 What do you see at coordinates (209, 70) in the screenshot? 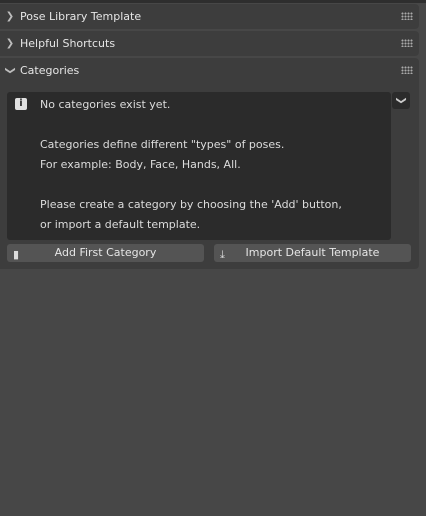
I see `panel-header: ❯ Categories` at bounding box center [209, 70].